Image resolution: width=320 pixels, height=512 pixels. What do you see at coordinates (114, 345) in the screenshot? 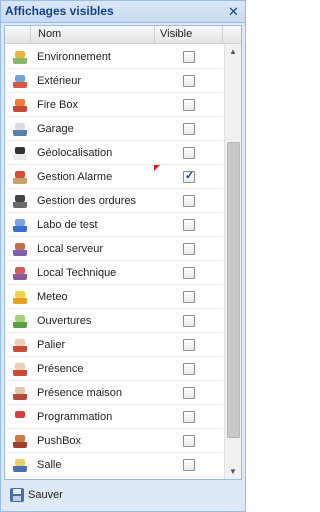
I see `table-row: Palier` at bounding box center [114, 345].